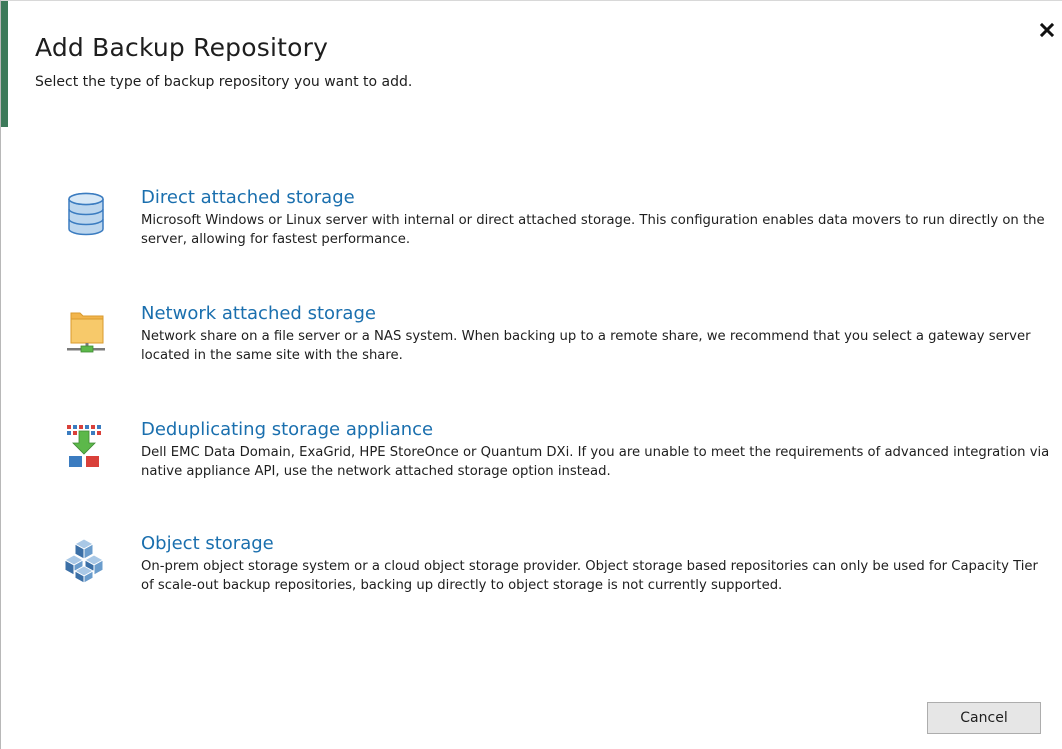  I want to click on database-icon, so click(86, 214).